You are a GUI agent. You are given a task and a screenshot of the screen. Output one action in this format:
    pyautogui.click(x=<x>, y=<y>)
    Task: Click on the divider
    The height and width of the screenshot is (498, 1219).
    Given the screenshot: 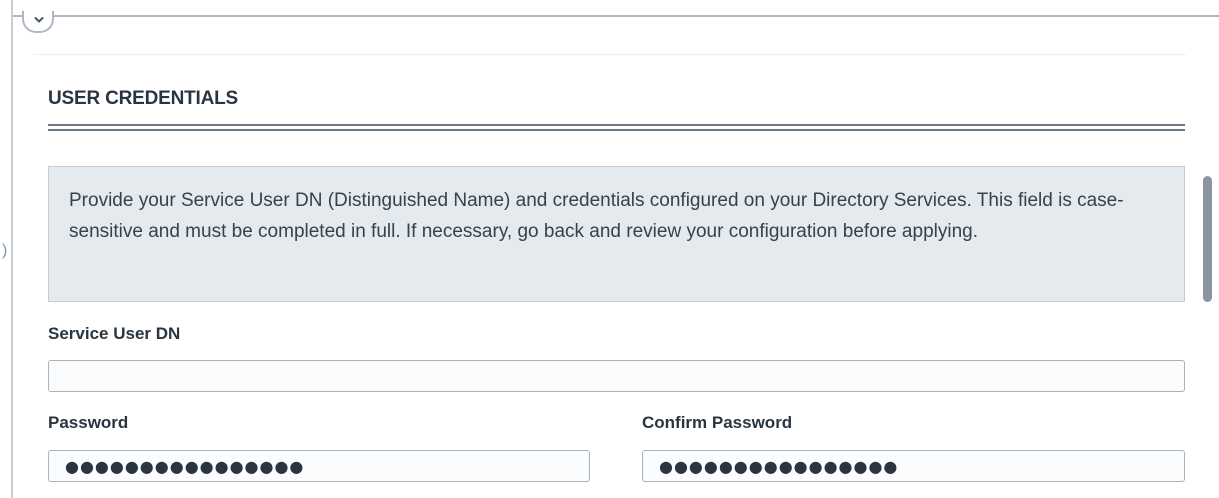 What is the action you would take?
    pyautogui.click(x=609, y=54)
    